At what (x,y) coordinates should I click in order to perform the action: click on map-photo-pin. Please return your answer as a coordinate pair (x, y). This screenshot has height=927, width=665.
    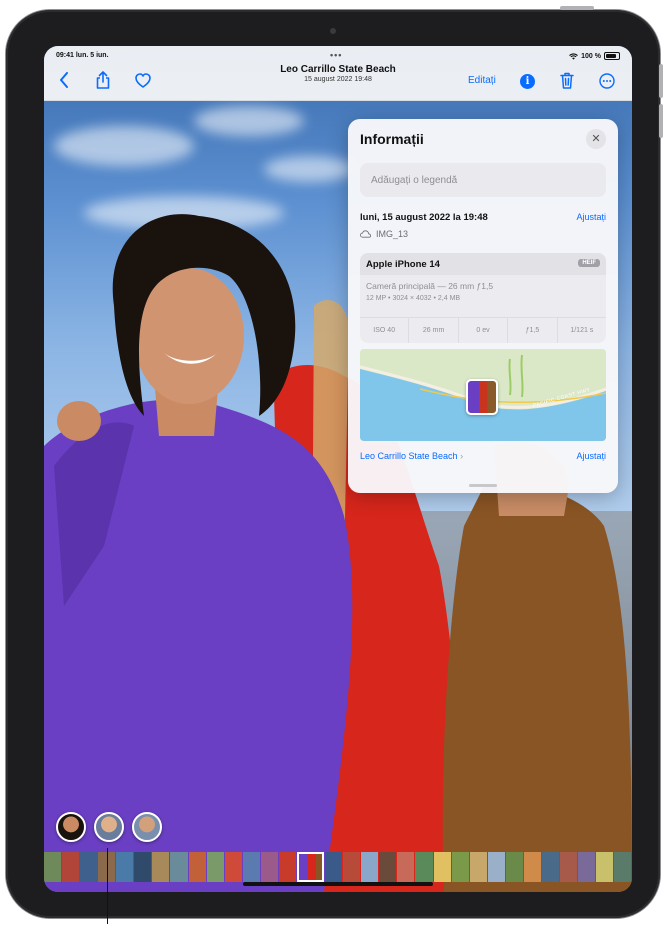
    Looking at the image, I should click on (482, 397).